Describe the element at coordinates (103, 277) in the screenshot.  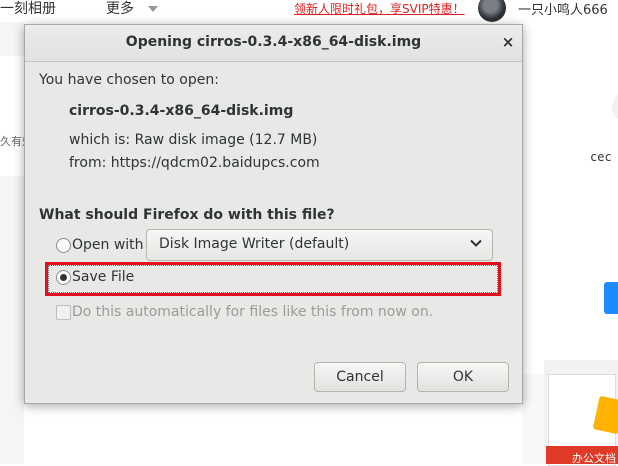
I see `save-file-label: Save File` at that location.